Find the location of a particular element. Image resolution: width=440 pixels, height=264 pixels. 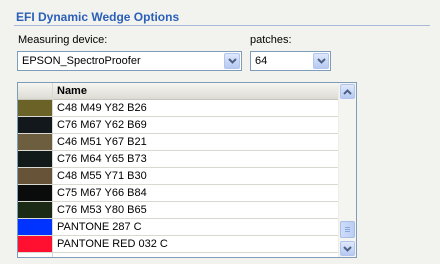

color-name: C48 M49 Y82 B26 is located at coordinates (102, 108).